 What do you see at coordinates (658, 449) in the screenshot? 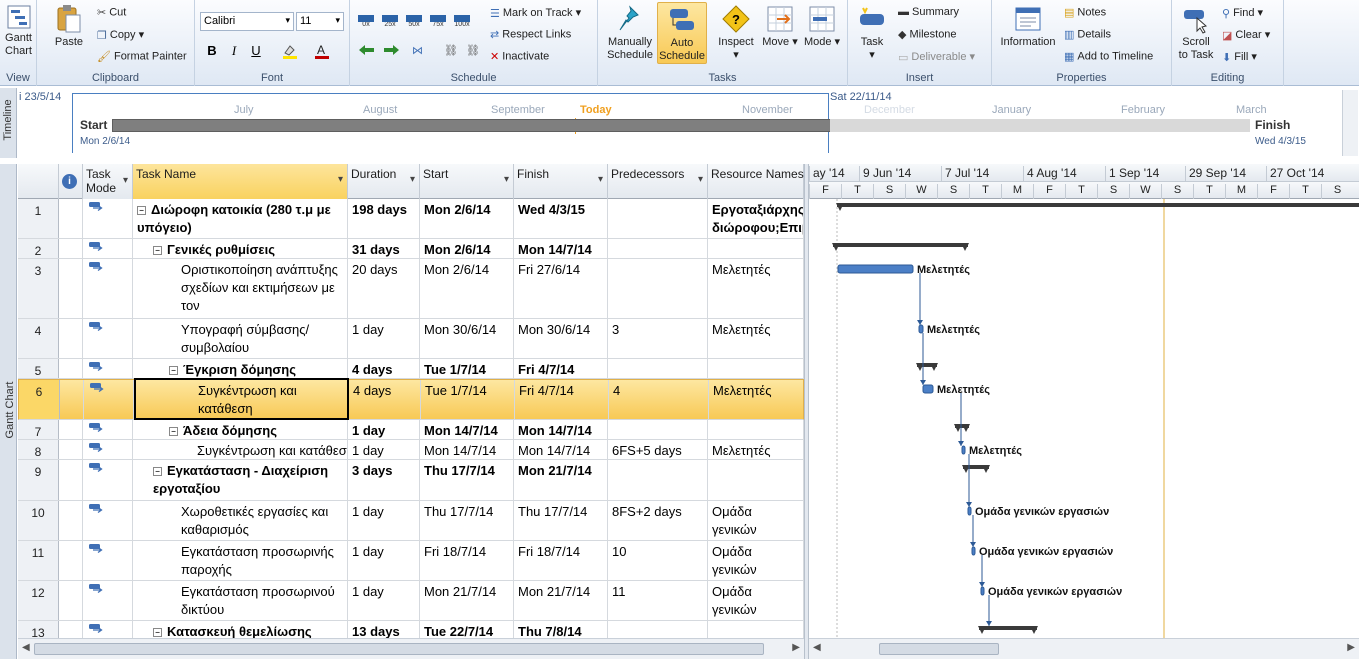
I see `pred-cell: 6FS+5 days` at bounding box center [658, 449].